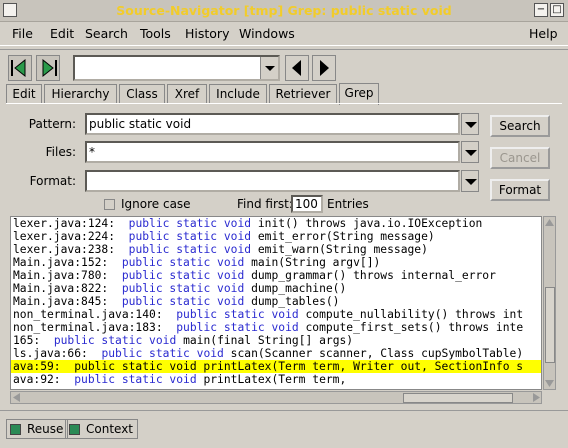  I want to click on files-label: Files:, so click(60, 152).